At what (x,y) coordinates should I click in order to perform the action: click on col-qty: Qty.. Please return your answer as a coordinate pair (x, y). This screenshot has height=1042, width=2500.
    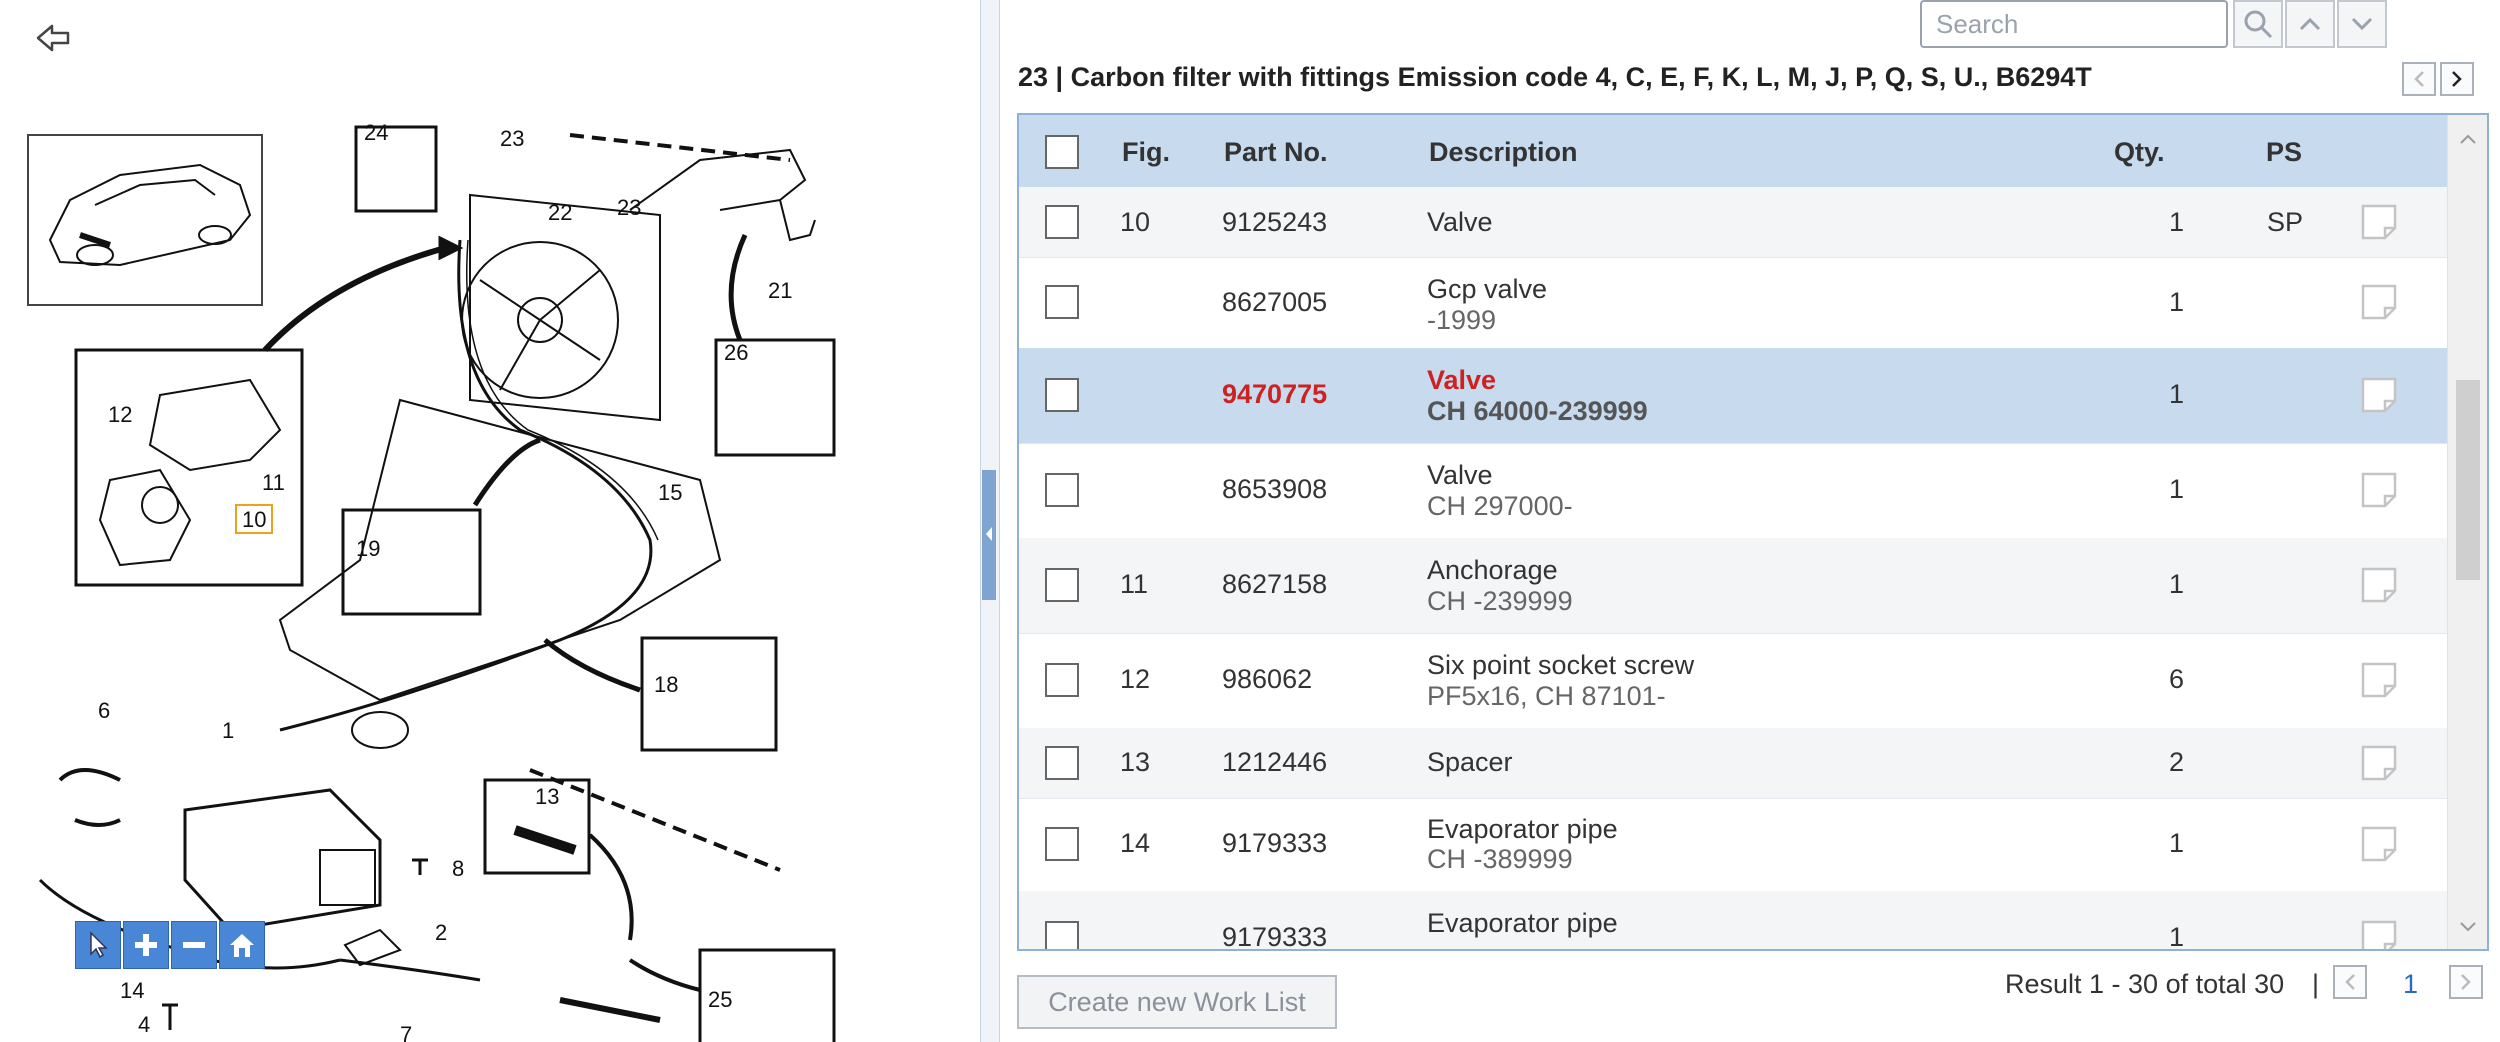
    Looking at the image, I should click on (2139, 152).